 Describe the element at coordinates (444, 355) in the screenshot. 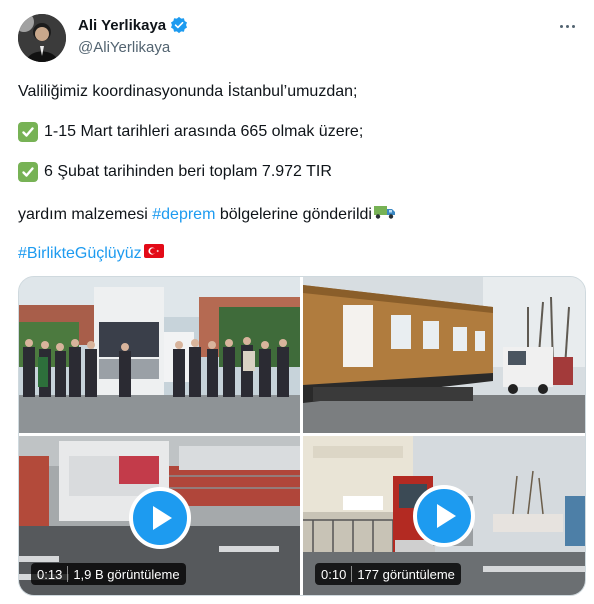

I see `media-photo-container-truck` at that location.